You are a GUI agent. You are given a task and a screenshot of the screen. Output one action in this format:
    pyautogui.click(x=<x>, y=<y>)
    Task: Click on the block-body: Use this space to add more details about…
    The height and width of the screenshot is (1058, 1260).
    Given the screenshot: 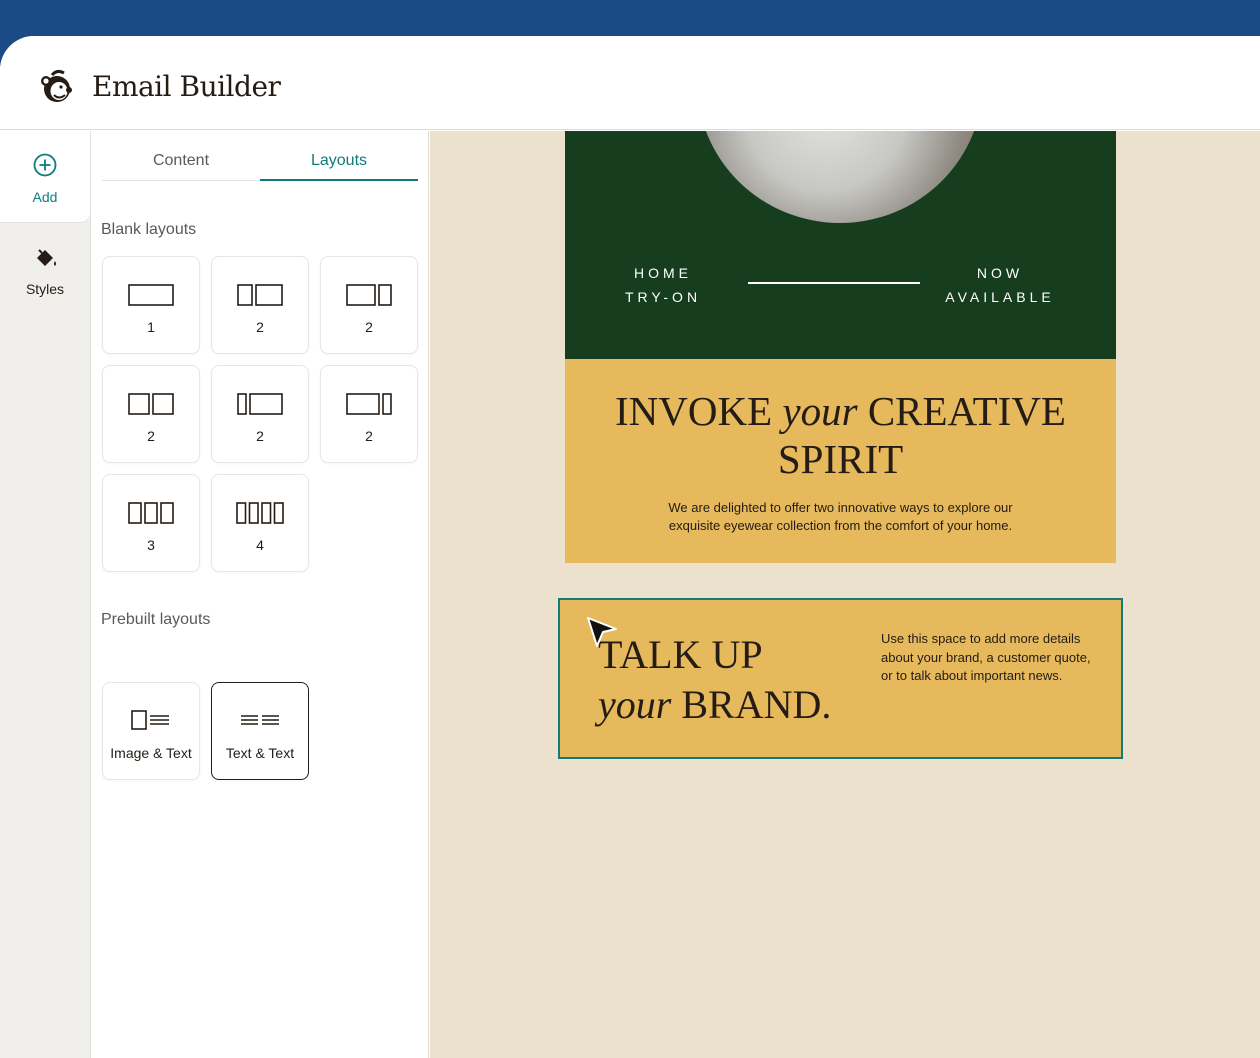 What is the action you would take?
    pyautogui.click(x=986, y=657)
    